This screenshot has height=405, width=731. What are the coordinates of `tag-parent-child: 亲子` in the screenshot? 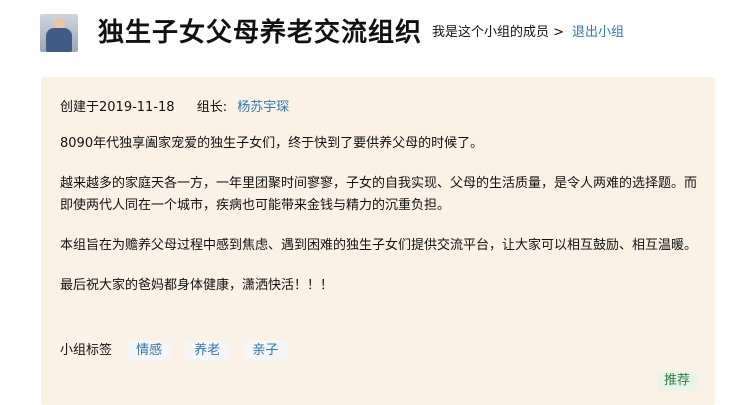 It's located at (265, 351).